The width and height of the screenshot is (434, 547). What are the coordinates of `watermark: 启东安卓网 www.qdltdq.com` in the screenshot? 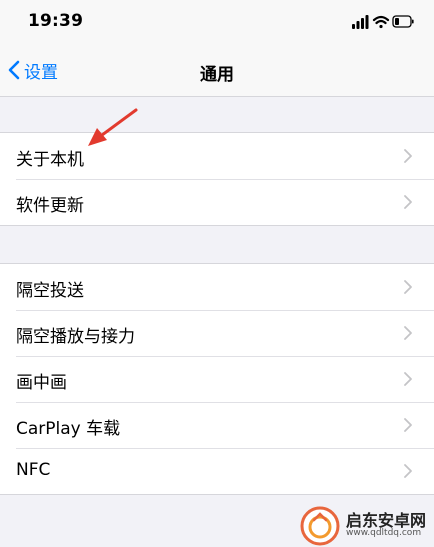 It's located at (367, 525).